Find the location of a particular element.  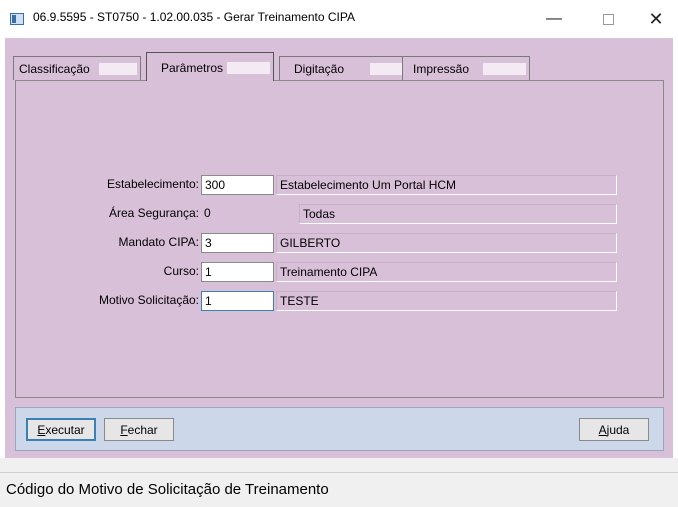

fechar-button: Fechar is located at coordinates (139, 429).